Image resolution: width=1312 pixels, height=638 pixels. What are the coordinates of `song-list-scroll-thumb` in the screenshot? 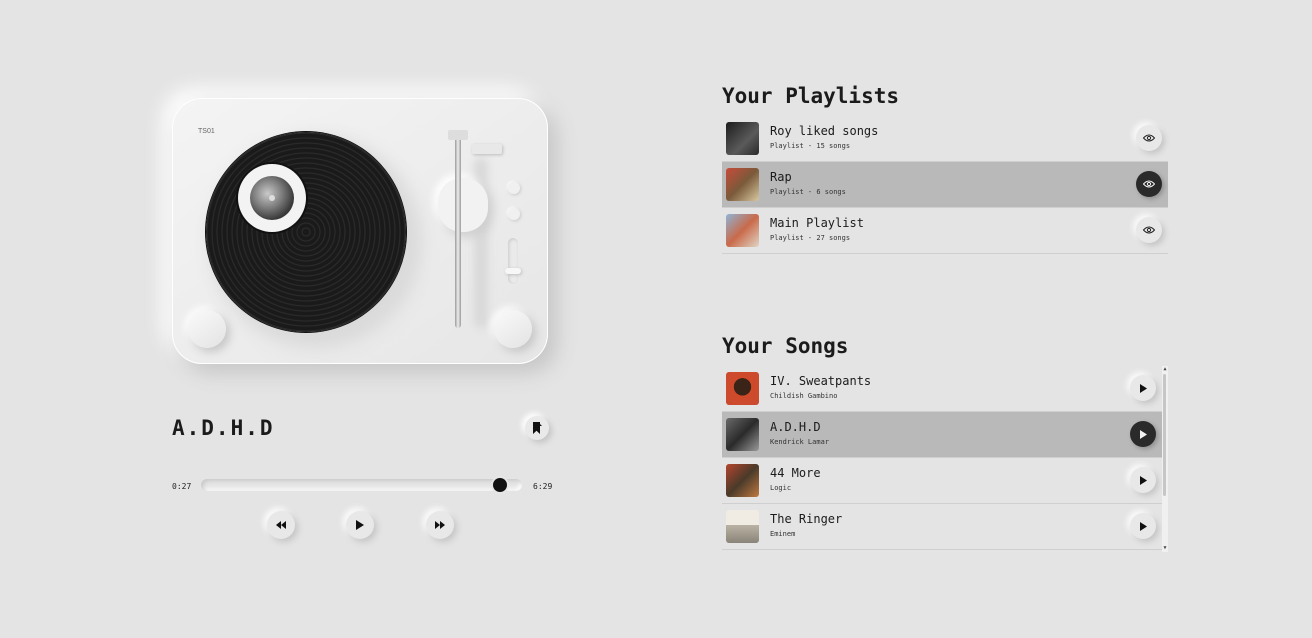 It's located at (1164, 435).